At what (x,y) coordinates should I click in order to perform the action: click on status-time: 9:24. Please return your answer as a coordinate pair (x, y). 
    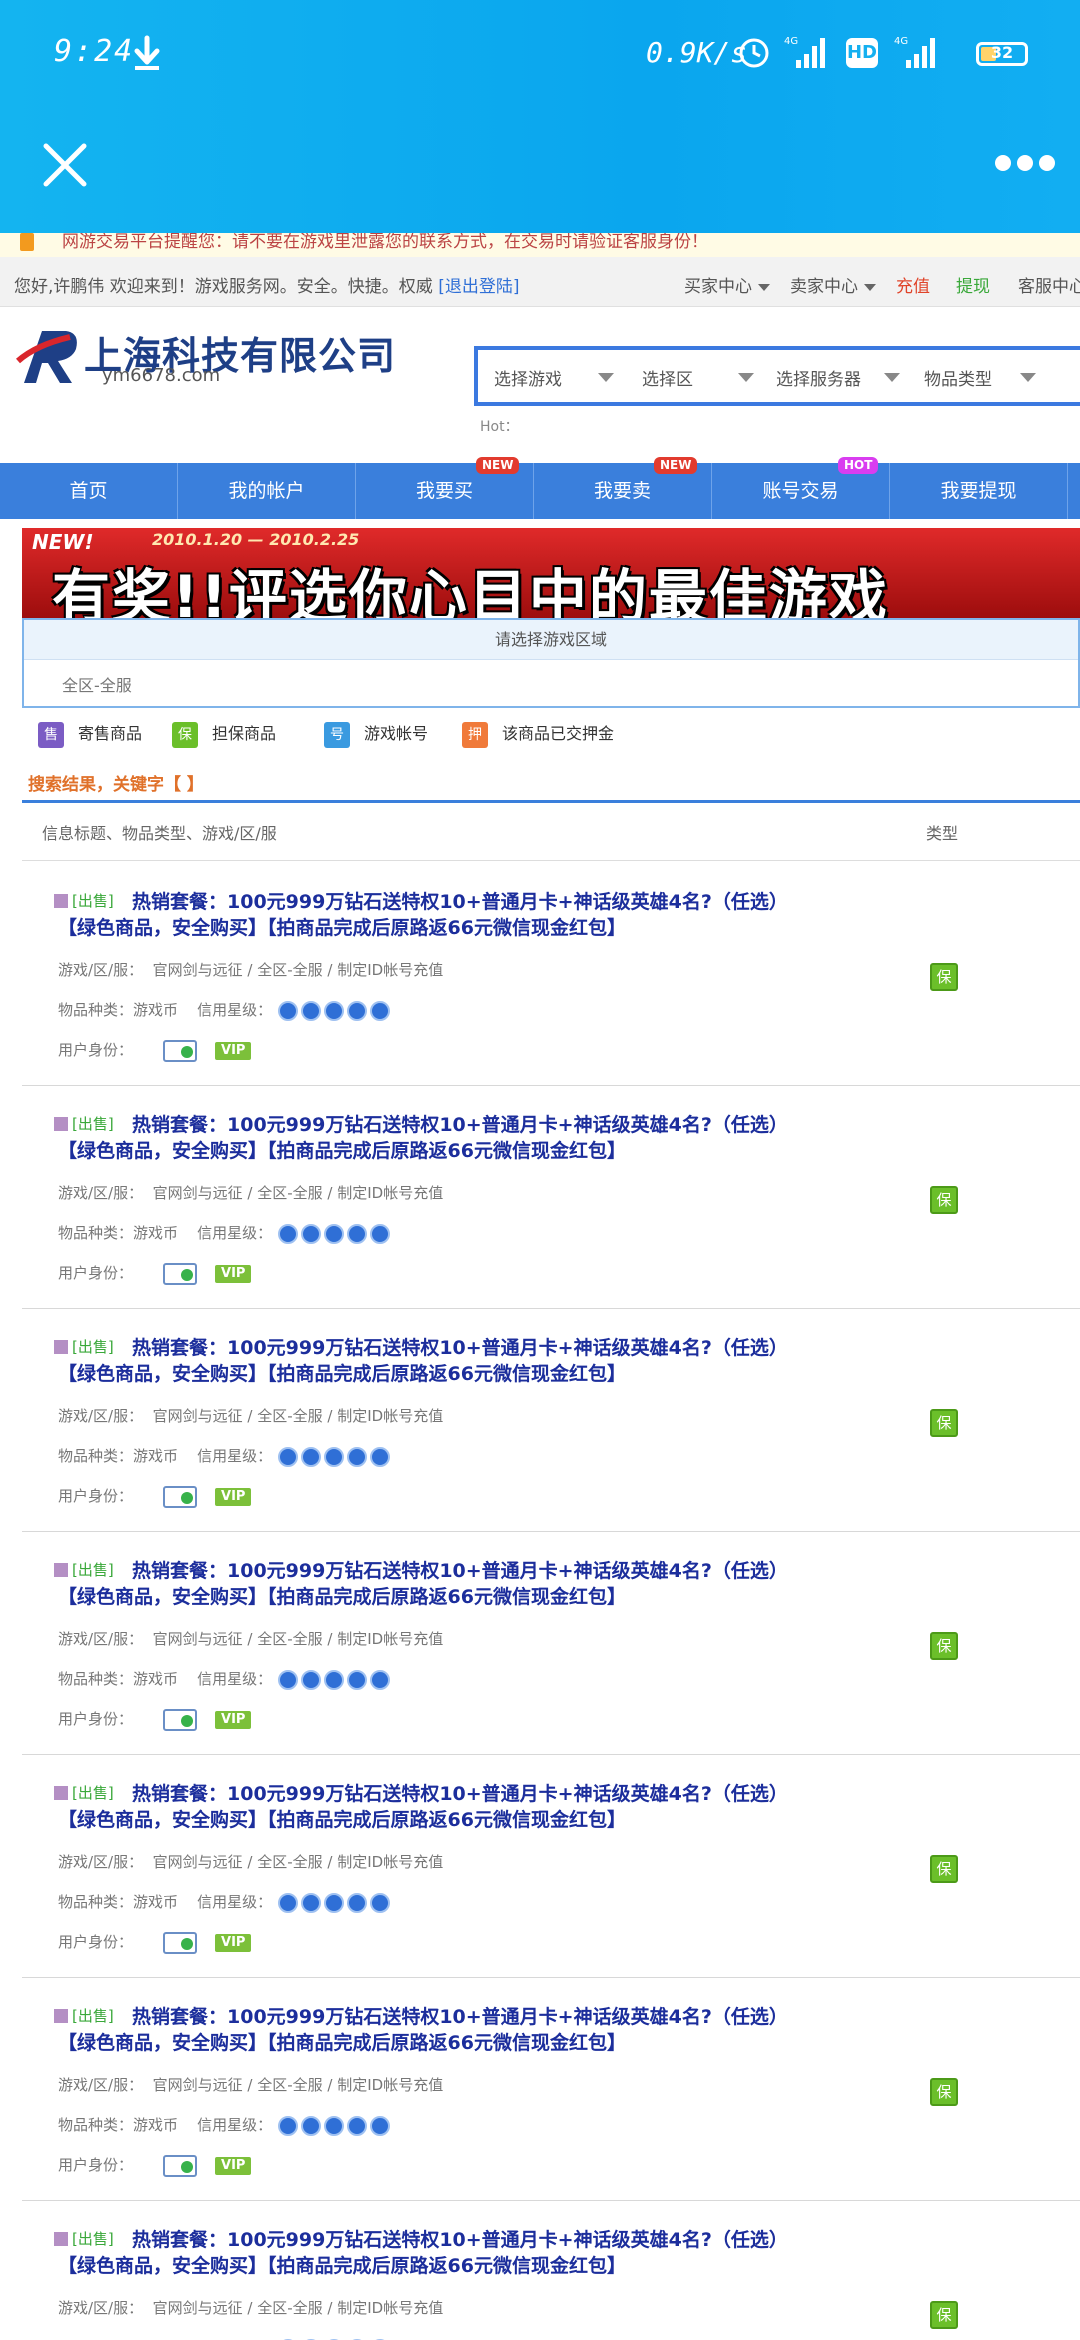
    Looking at the image, I should click on (94, 51).